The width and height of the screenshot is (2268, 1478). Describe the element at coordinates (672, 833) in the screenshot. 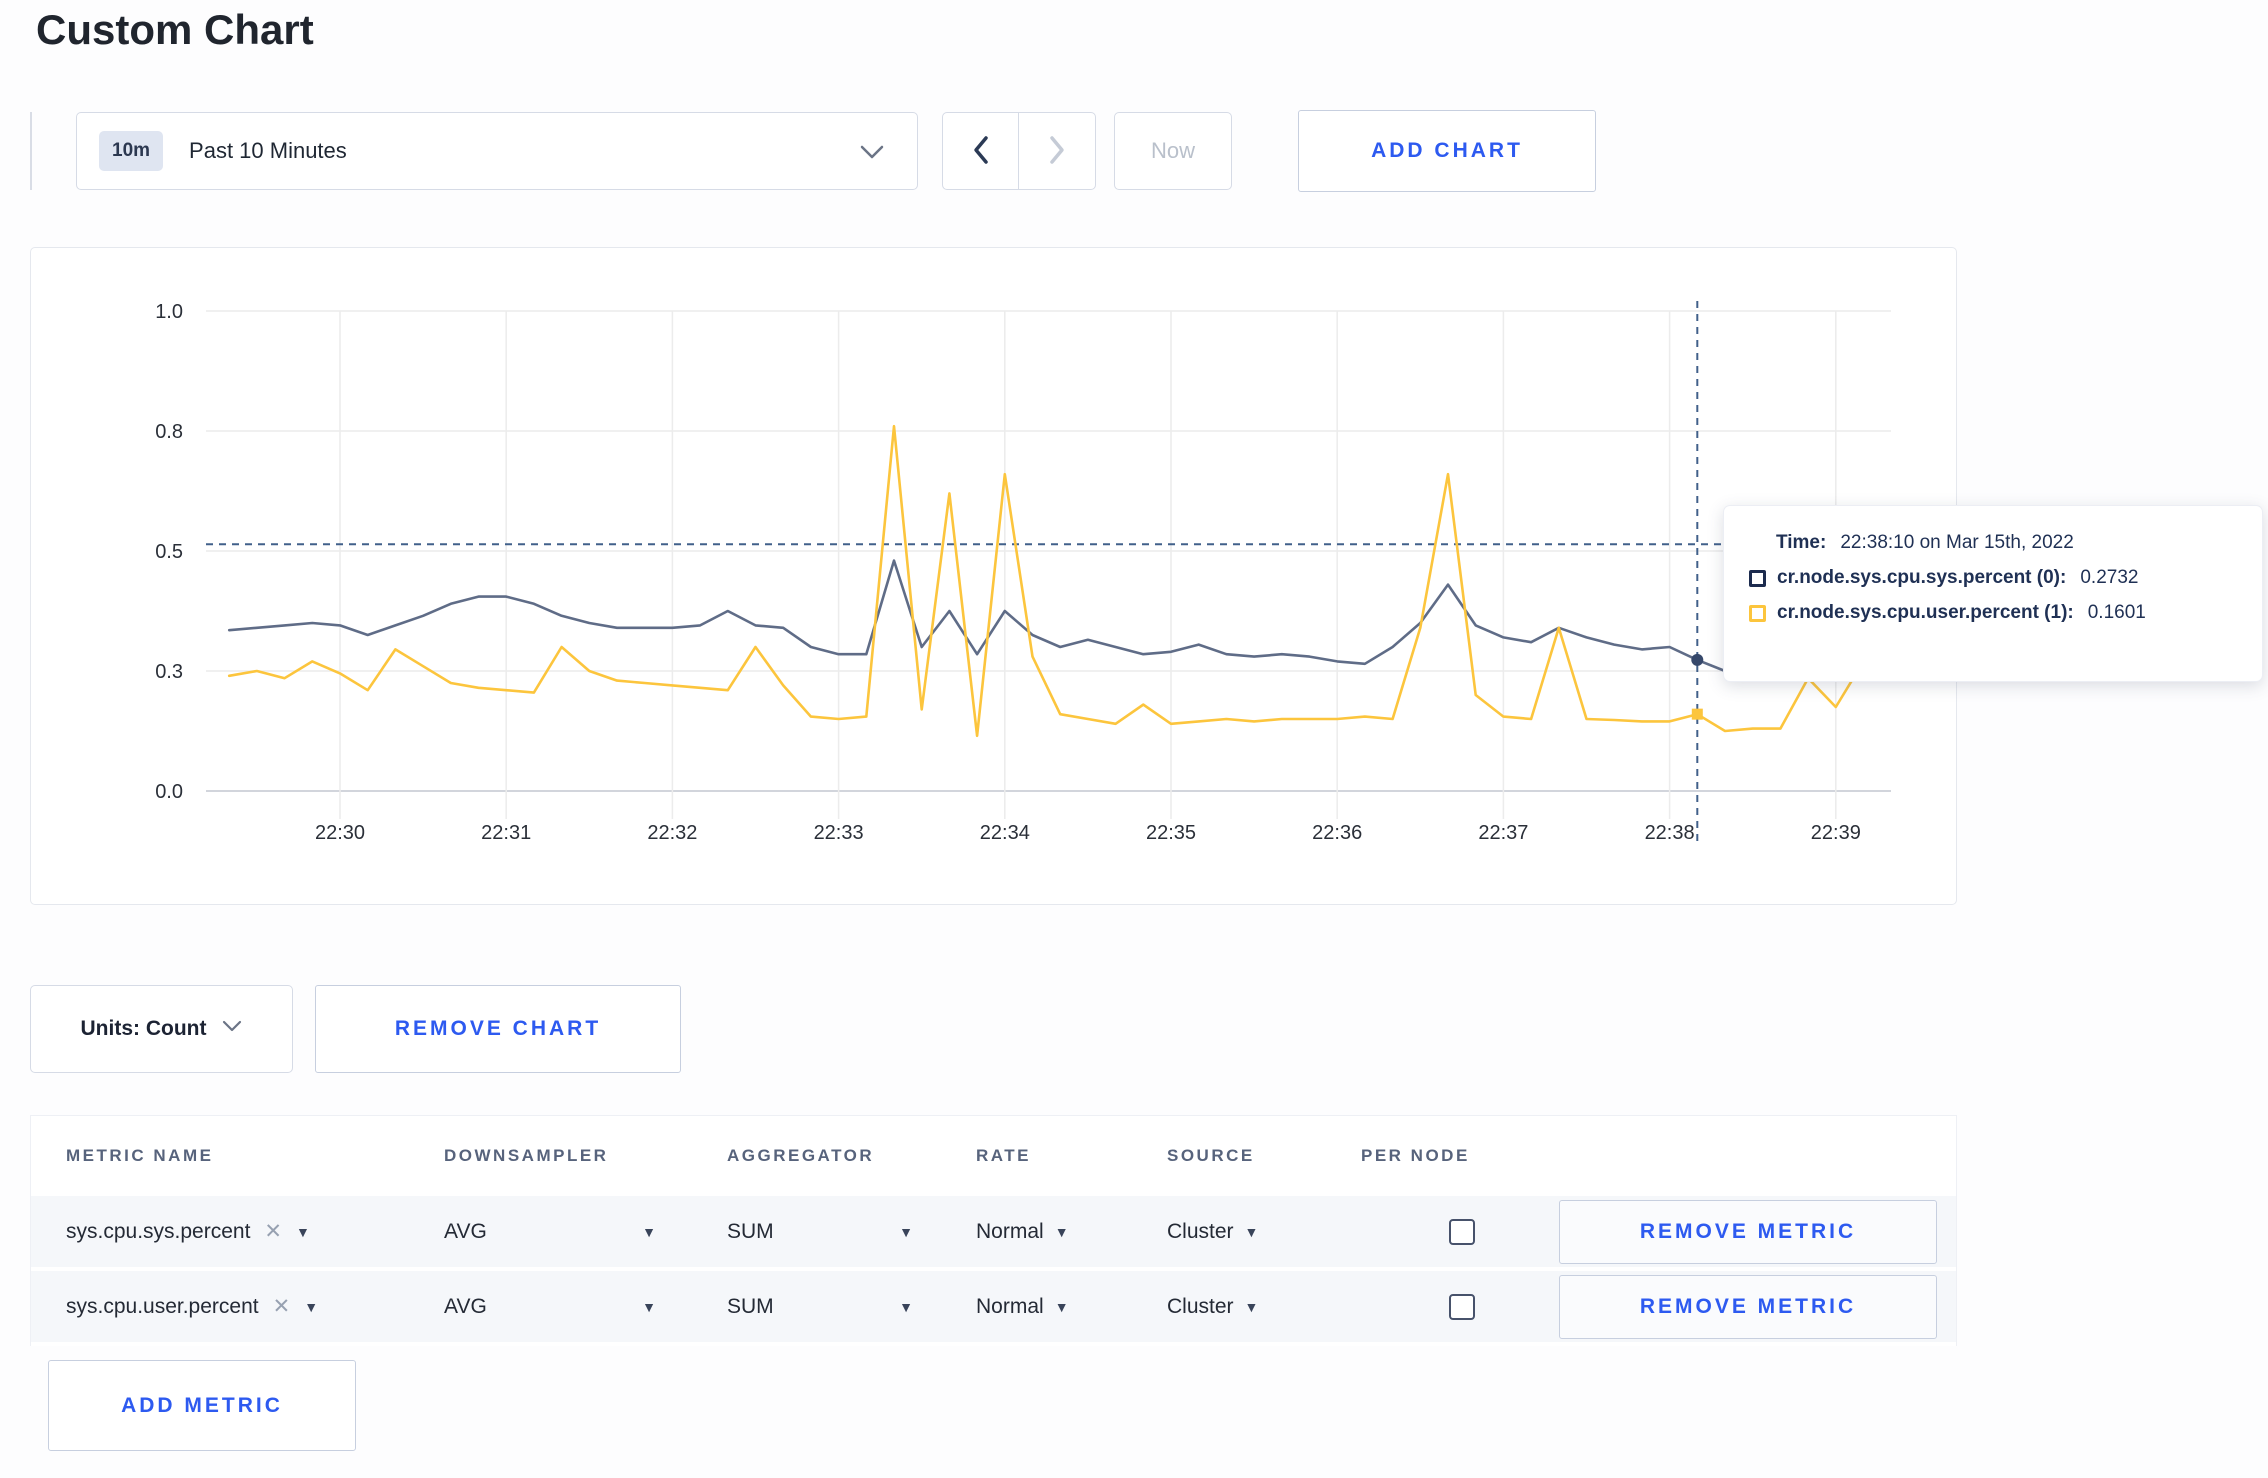

I see `x-axis-tick-label: 22:32` at that location.